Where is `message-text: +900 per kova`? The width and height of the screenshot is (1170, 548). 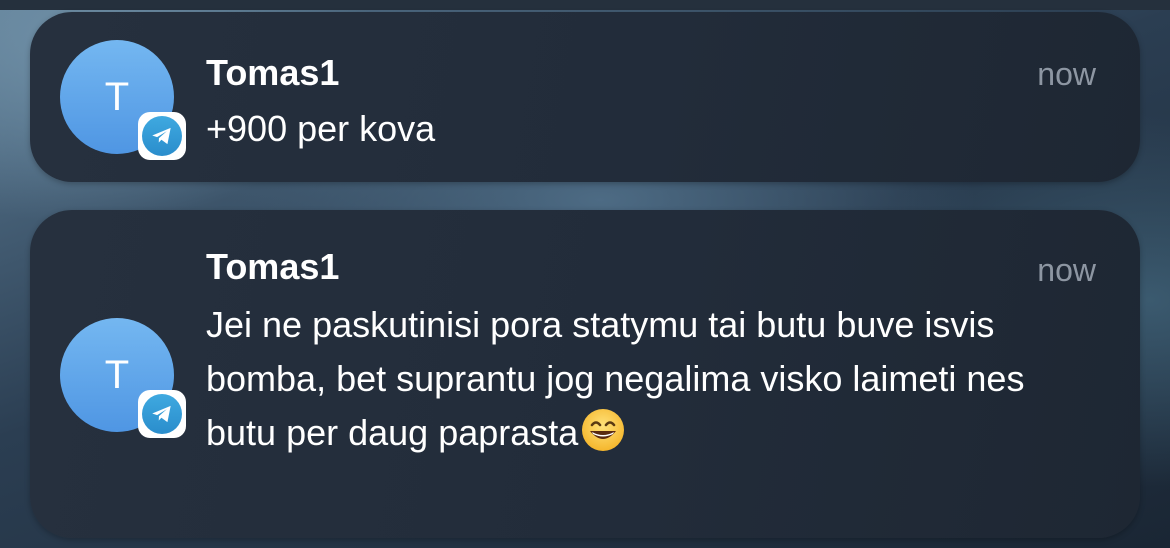 message-text: +900 per kova is located at coordinates (321, 128).